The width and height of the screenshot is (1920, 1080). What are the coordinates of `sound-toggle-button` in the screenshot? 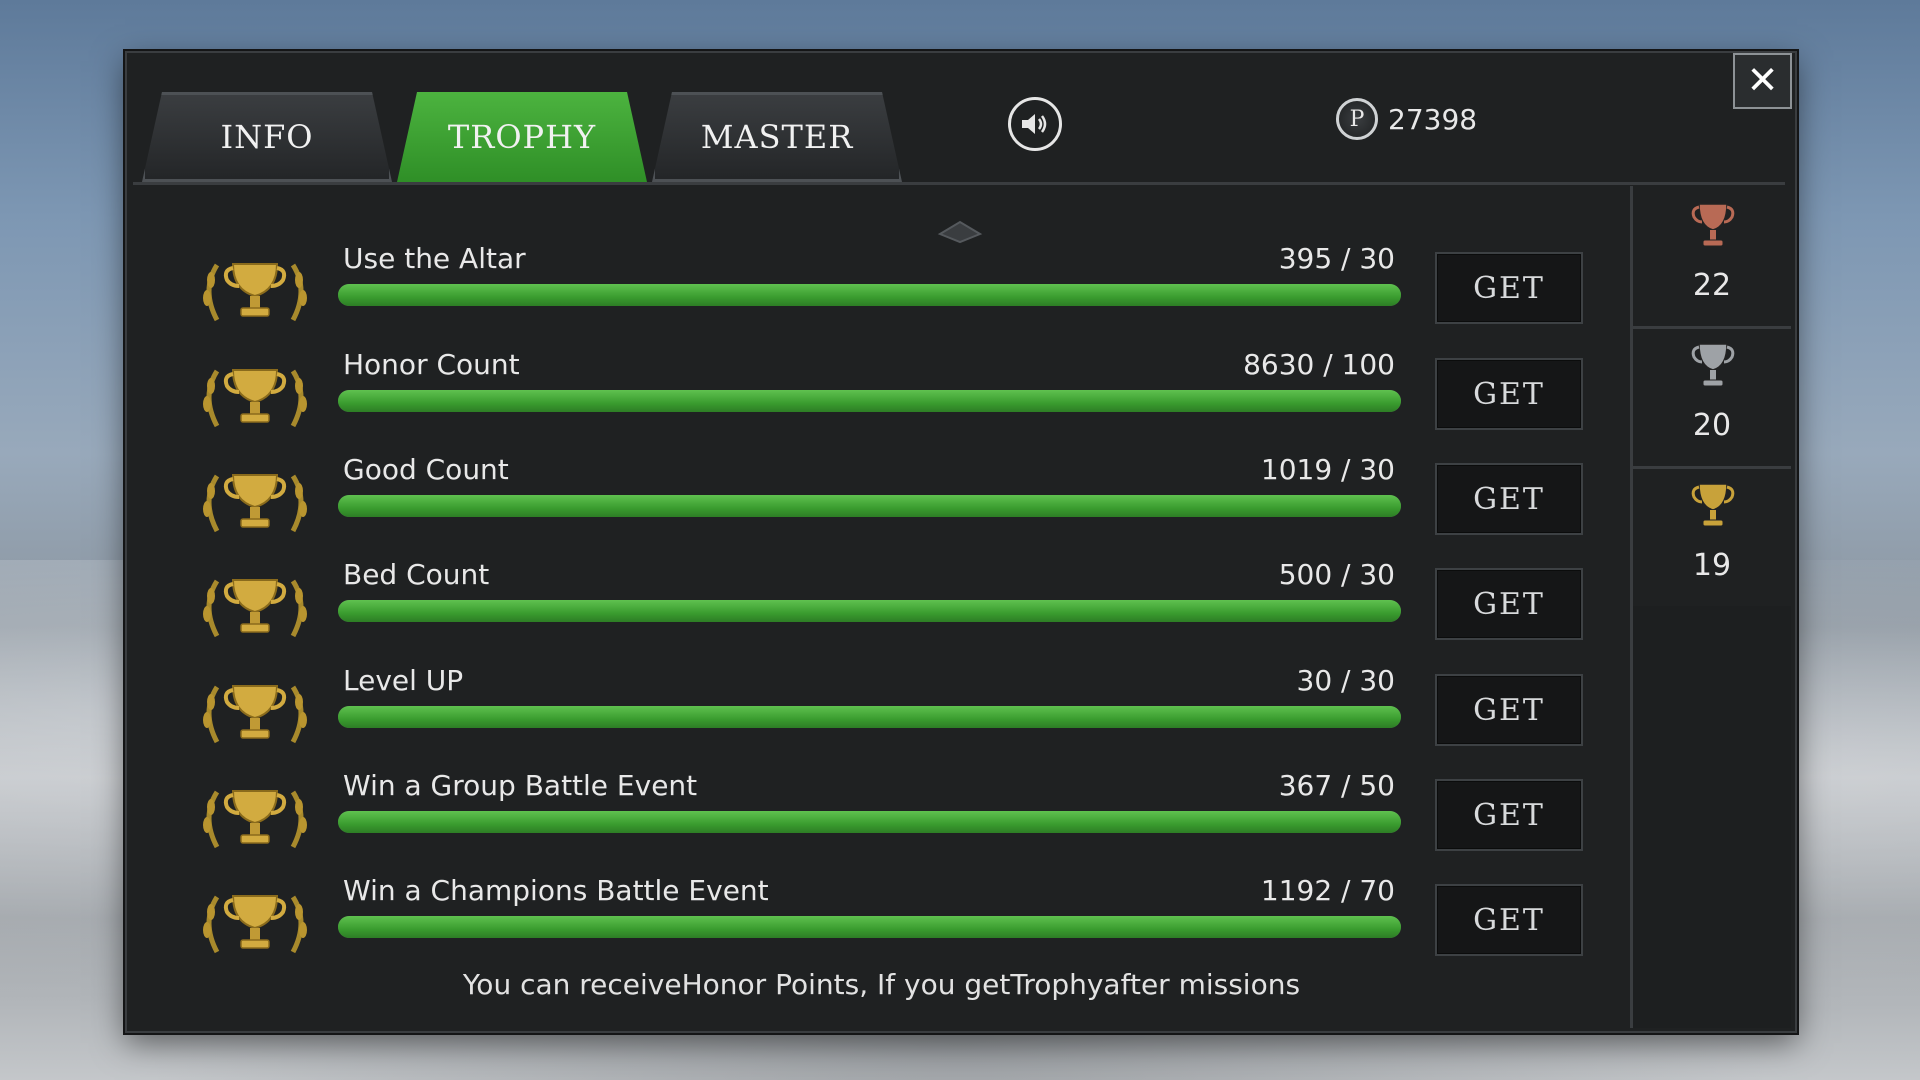 It's located at (1035, 124).